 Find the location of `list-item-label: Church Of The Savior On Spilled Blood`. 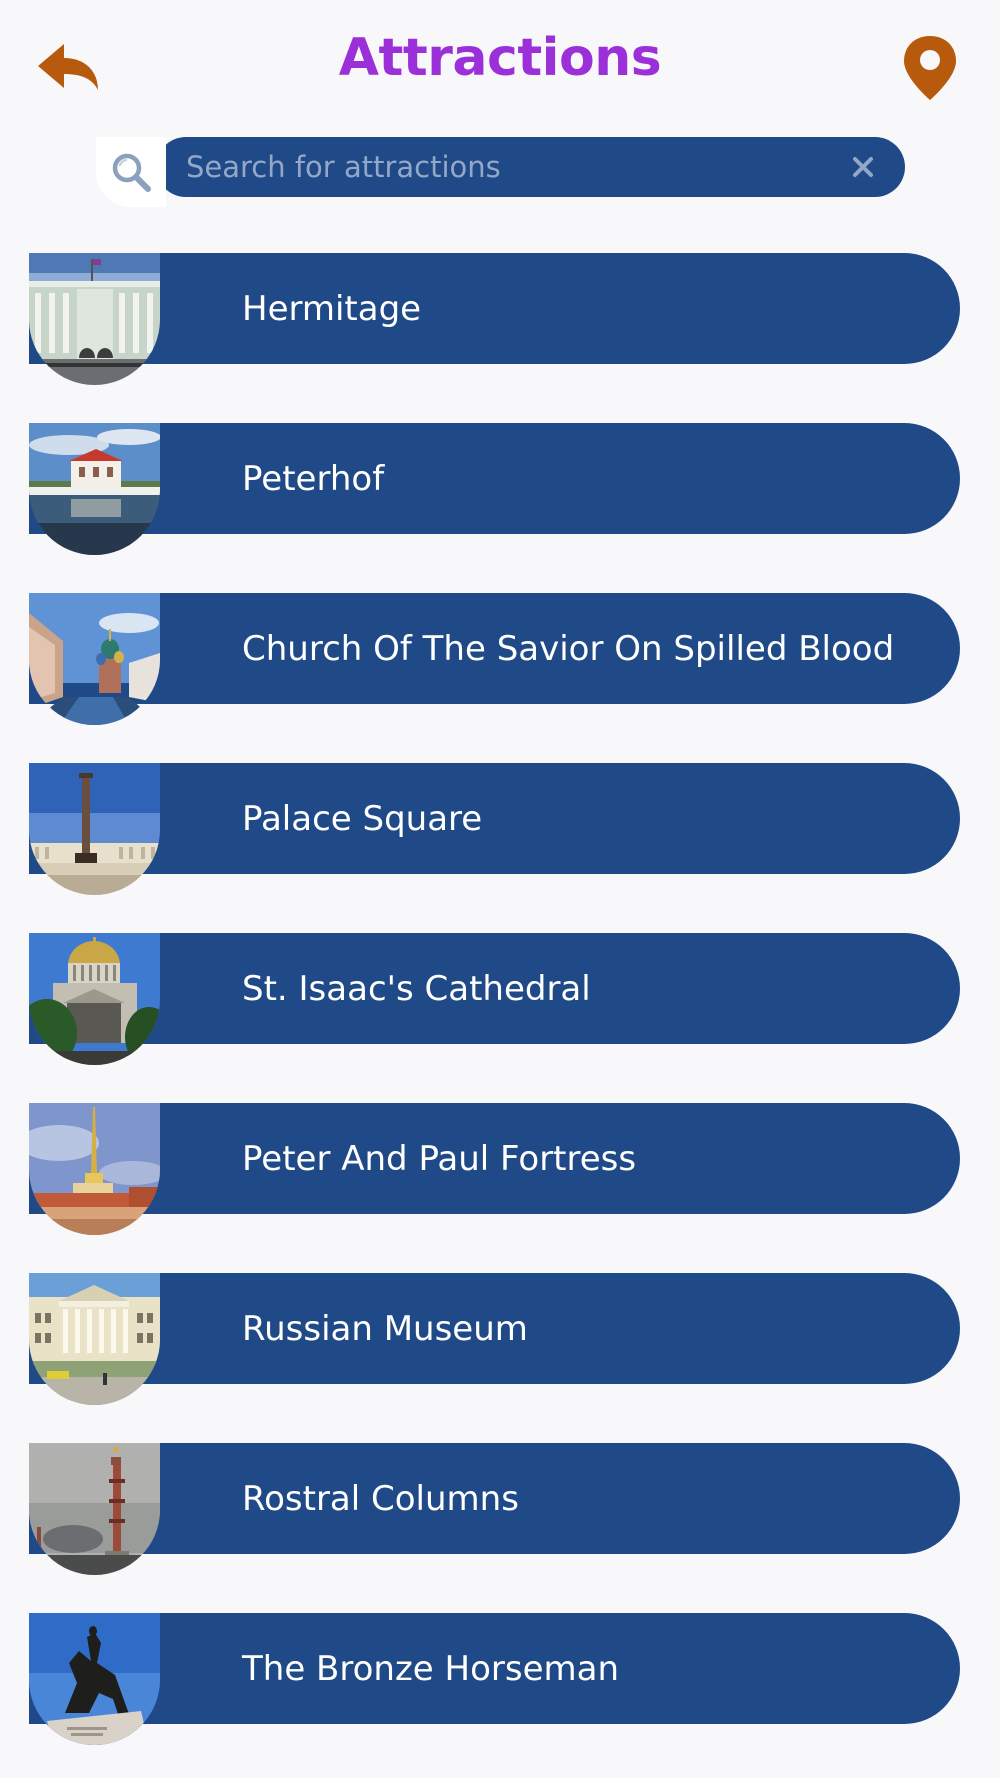

list-item-label: Church Of The Savior On Spilled Blood is located at coordinates (568, 648).